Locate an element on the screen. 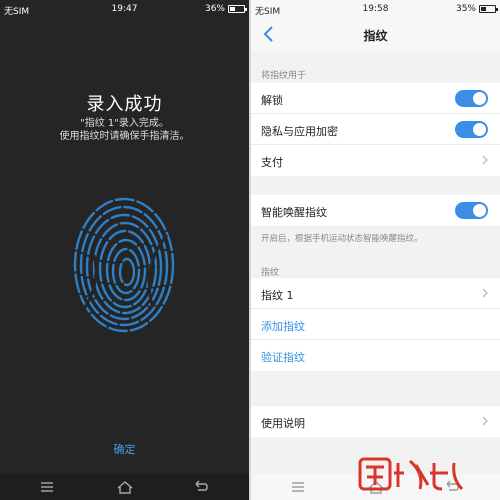 The image size is (500, 500). watermark-logo is located at coordinates (411, 474).